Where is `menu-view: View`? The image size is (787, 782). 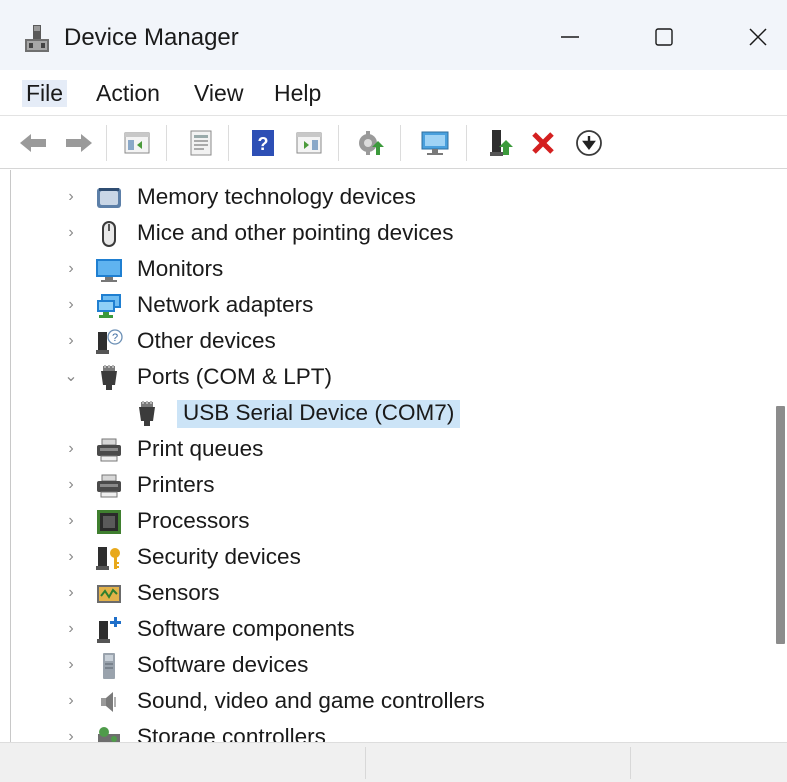 menu-view: View is located at coordinates (218, 93).